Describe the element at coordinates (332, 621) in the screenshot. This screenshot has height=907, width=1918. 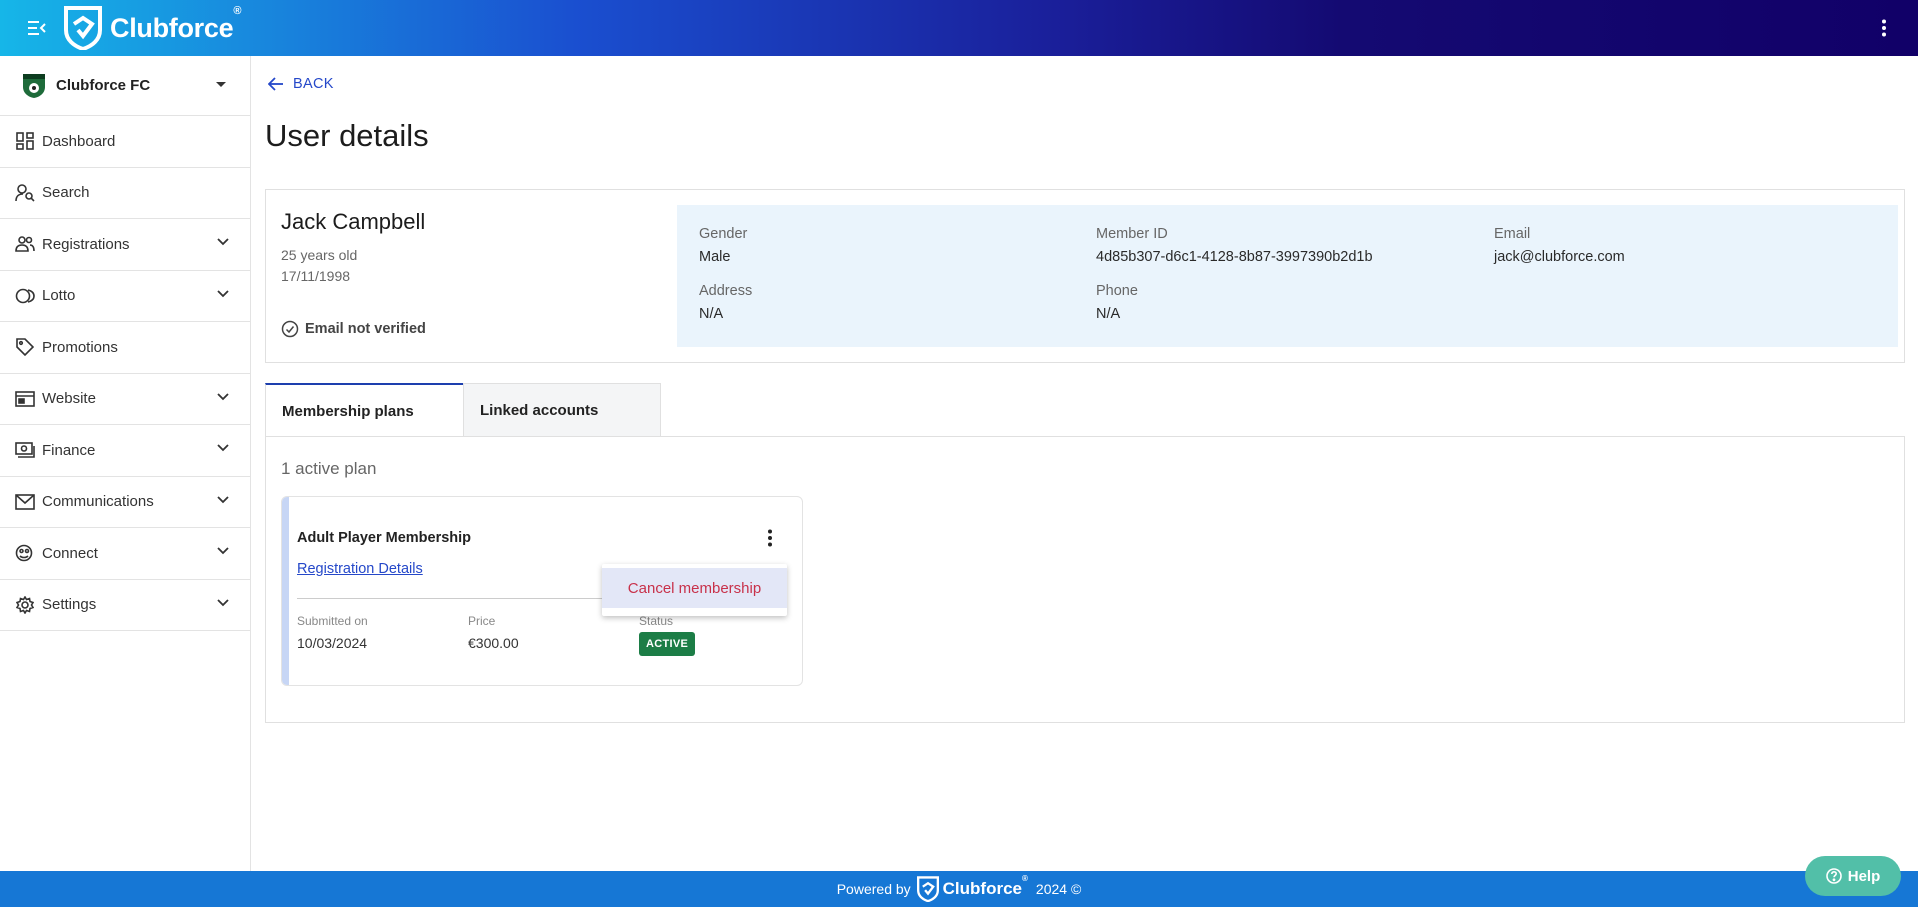
I see `submitted-label: Submitted on` at that location.